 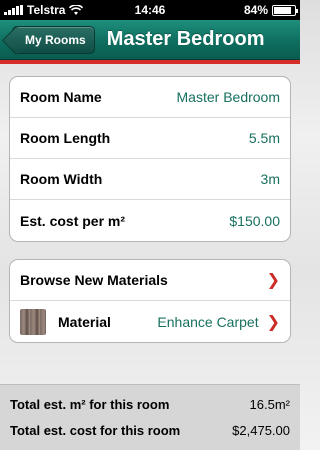 I want to click on material-thumbnail, so click(x=33, y=321).